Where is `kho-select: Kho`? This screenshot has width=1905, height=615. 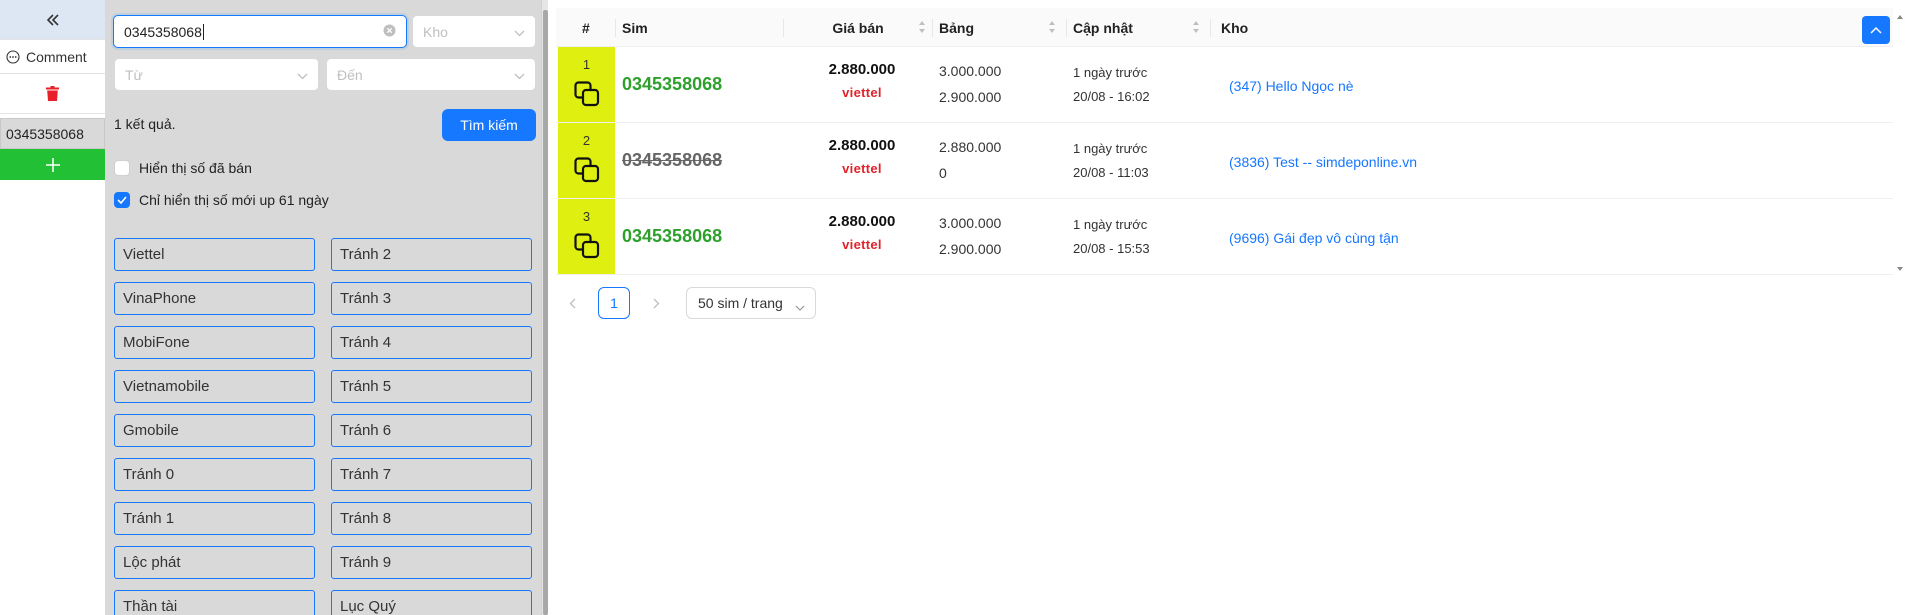
kho-select: Kho is located at coordinates (474, 31).